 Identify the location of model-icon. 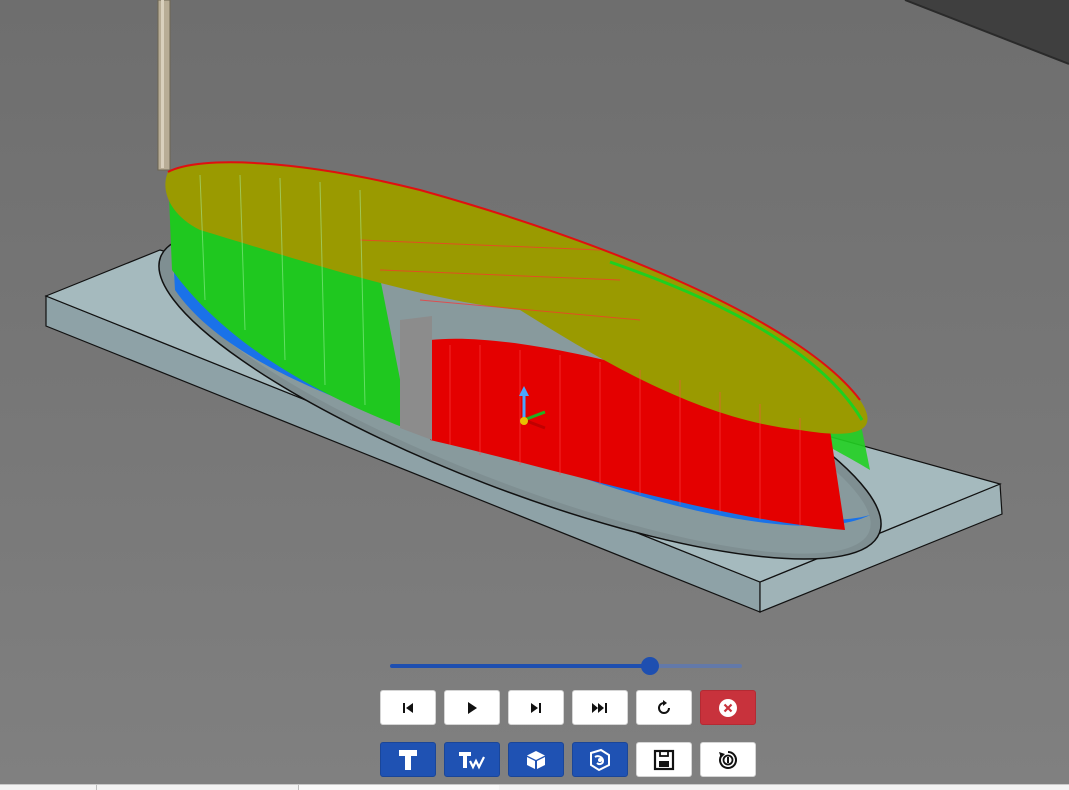
(600, 759).